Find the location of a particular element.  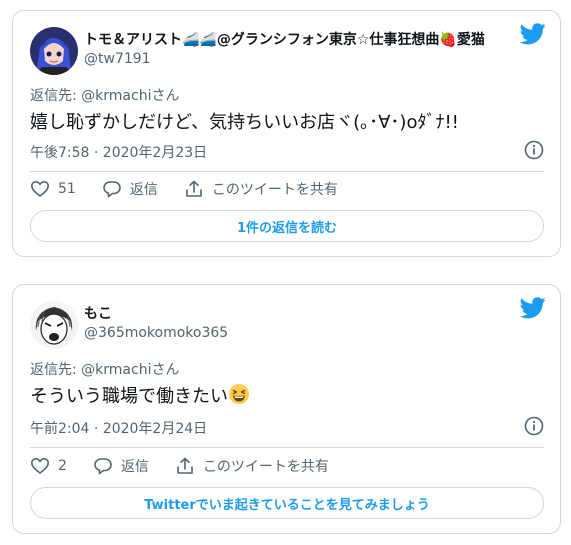

display-name: もこ is located at coordinates (98, 313).